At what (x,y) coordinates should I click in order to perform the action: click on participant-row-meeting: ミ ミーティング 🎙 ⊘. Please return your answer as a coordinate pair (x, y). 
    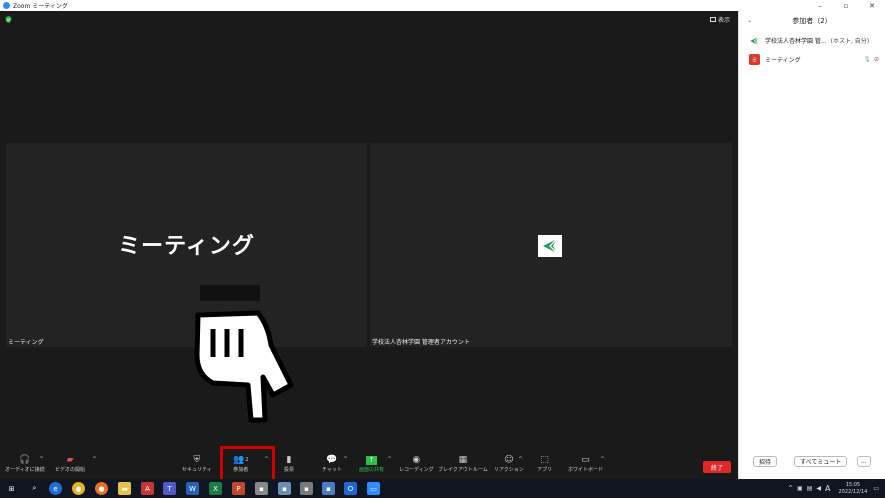
    Looking at the image, I should click on (815, 59).